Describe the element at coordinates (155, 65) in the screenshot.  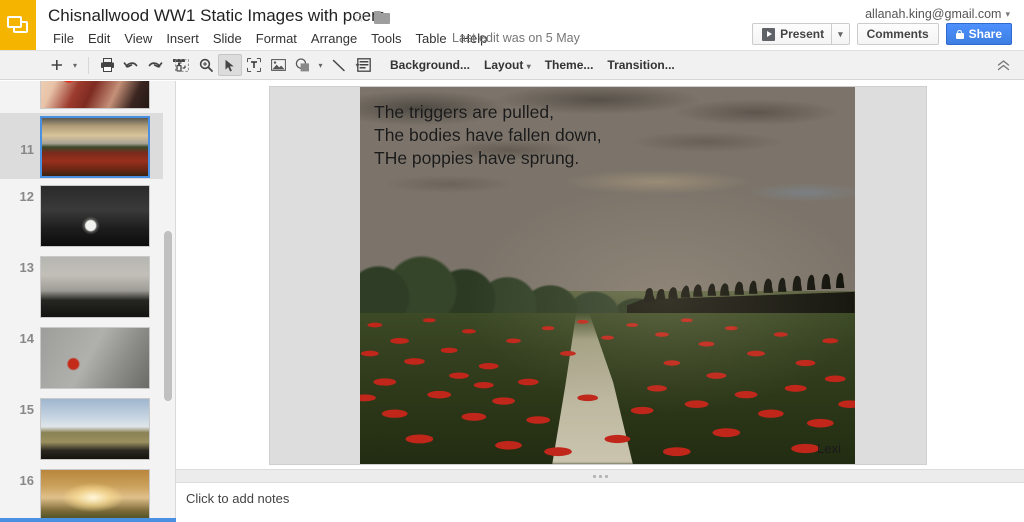
I see `redo-icon` at that location.